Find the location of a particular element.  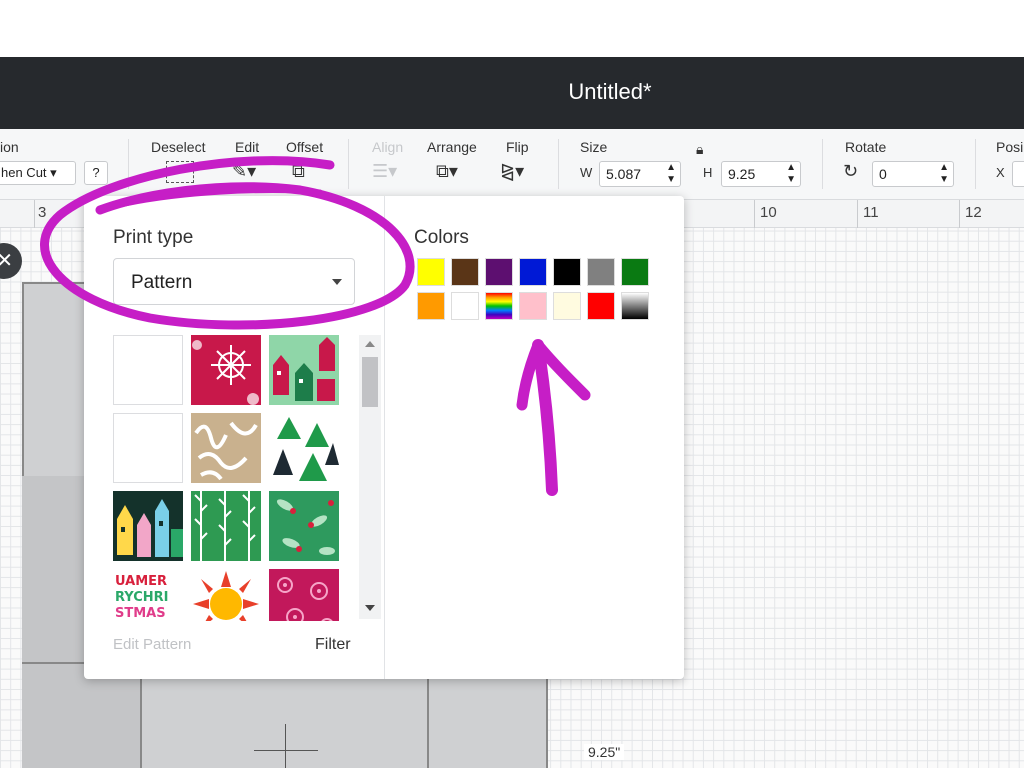

title-bar: Untitled* is located at coordinates (512, 93).